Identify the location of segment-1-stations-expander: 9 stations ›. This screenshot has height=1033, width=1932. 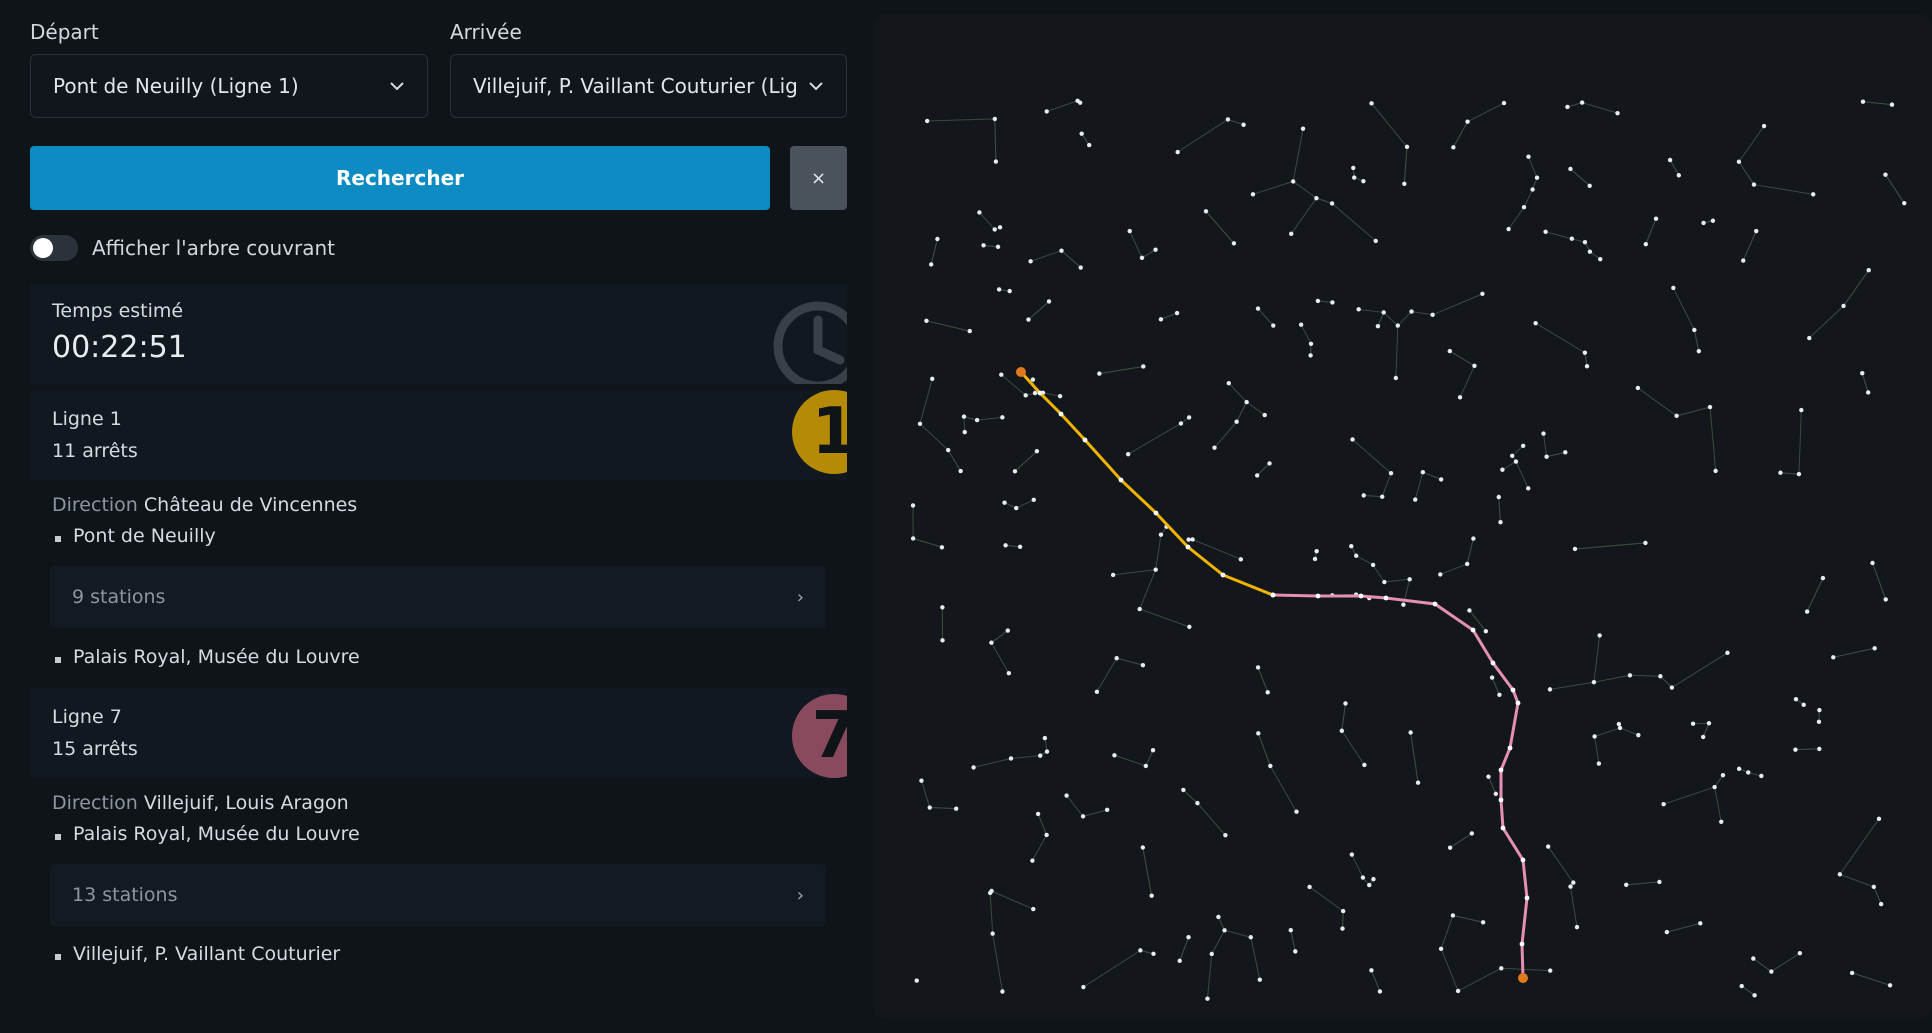
(438, 597).